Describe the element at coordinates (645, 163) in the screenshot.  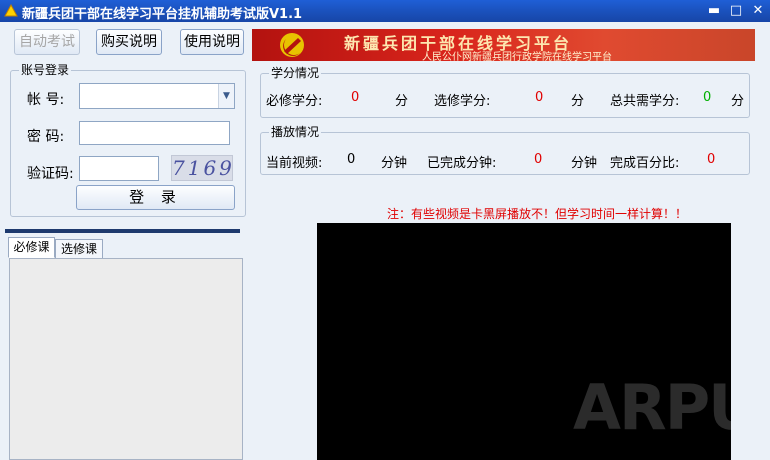
I see `completion-percent-label: 完成百分比:` at that location.